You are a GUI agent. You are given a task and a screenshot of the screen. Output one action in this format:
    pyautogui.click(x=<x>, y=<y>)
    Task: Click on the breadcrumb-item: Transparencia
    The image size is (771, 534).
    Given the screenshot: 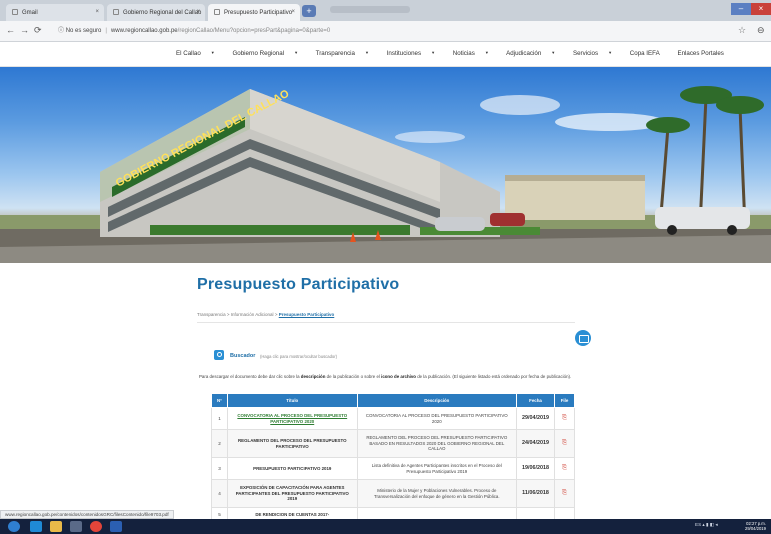 What is the action you would take?
    pyautogui.click(x=211, y=314)
    